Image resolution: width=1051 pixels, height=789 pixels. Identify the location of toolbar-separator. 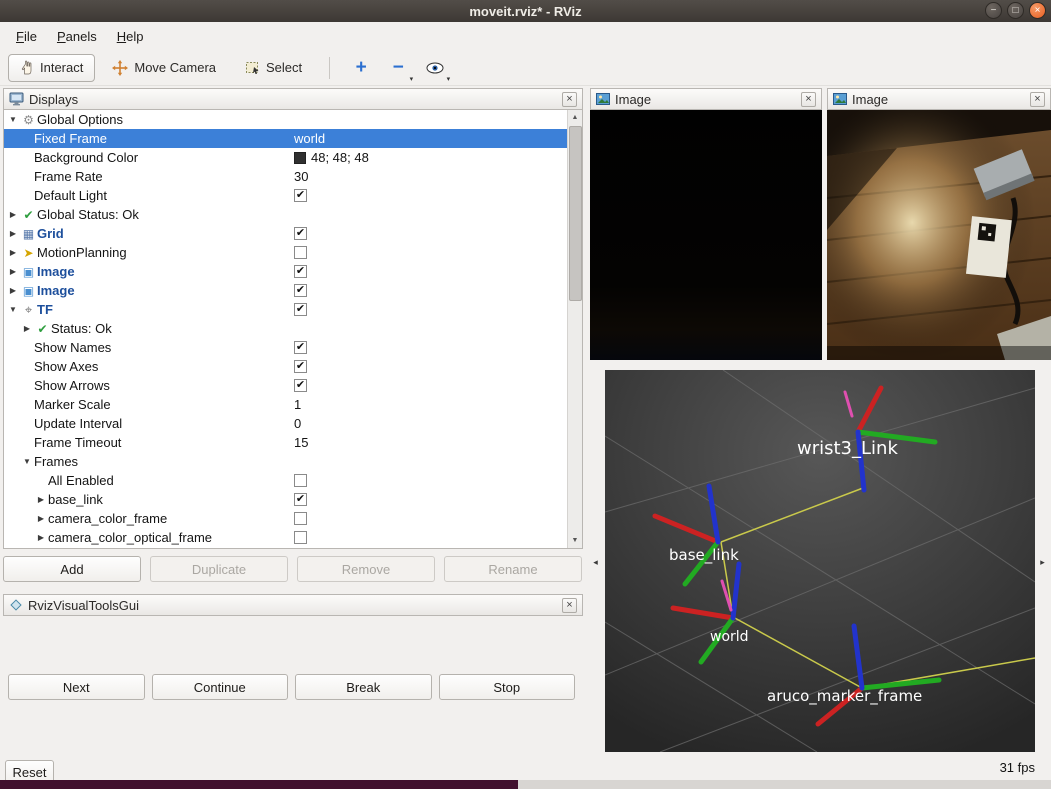
(330, 67).